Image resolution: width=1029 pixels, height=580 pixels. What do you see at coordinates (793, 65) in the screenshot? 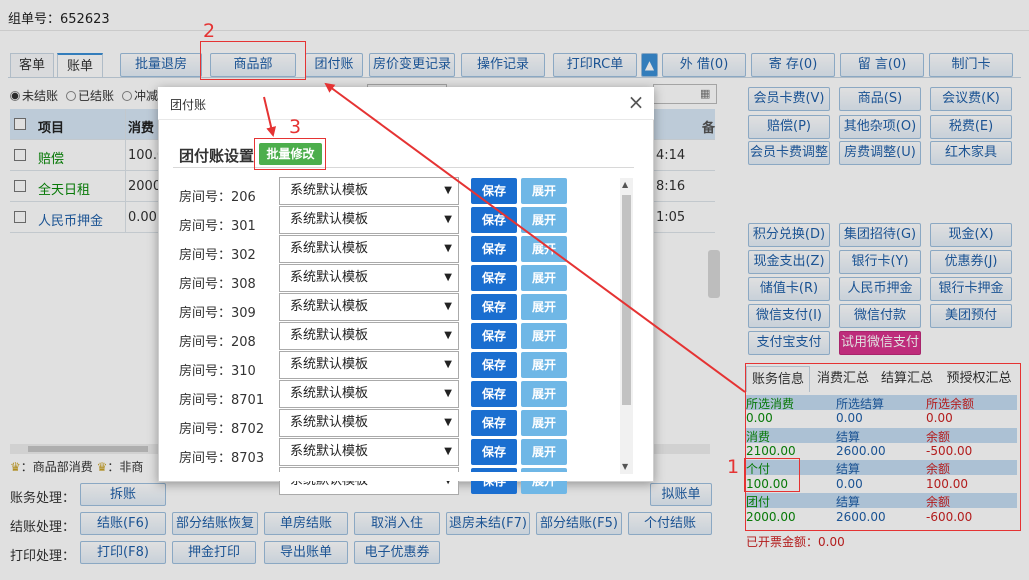
I see `deposit-storage-button: 寄 存(0)` at bounding box center [793, 65].